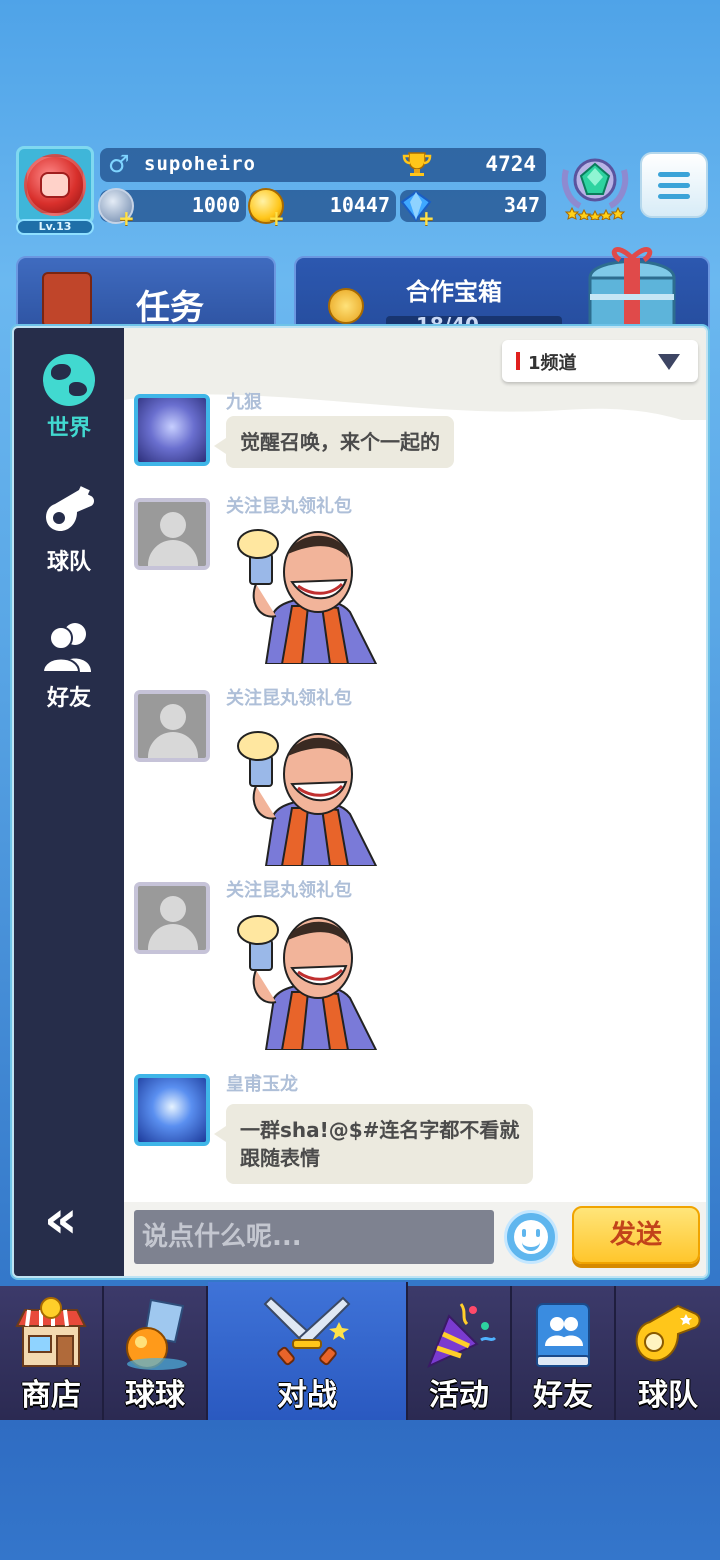 Image resolution: width=720 pixels, height=1560 pixels. Describe the element at coordinates (521, 205) in the screenshot. I see `gems-value: 347` at that location.